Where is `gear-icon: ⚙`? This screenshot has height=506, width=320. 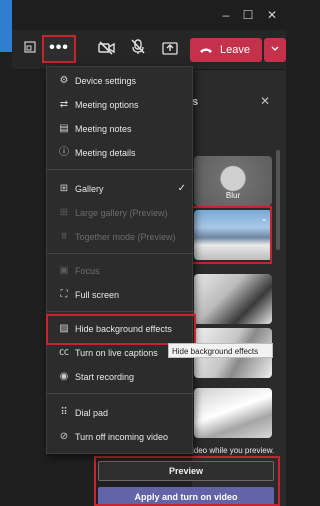
gear-icon: ⚙ is located at coordinates (64, 80).